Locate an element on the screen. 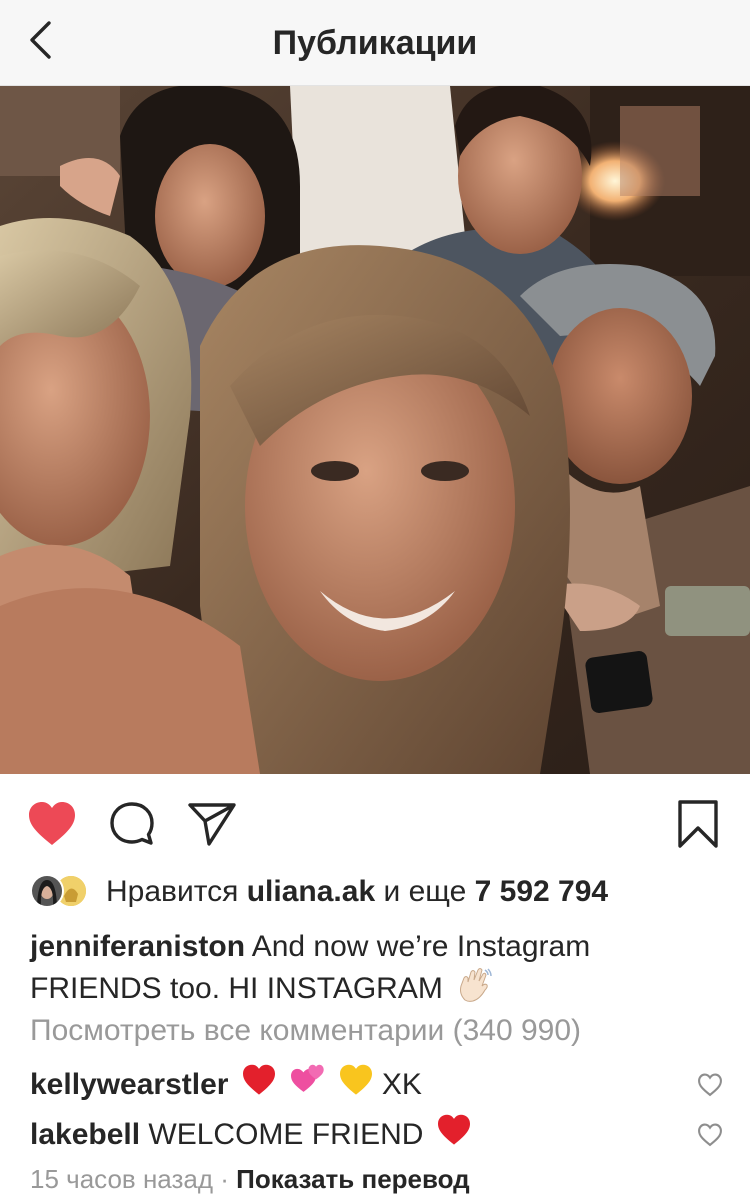 This screenshot has width=750, height=1195. comment-text-wrap: lakebell WELCOME FRIEND is located at coordinates (251, 1136).